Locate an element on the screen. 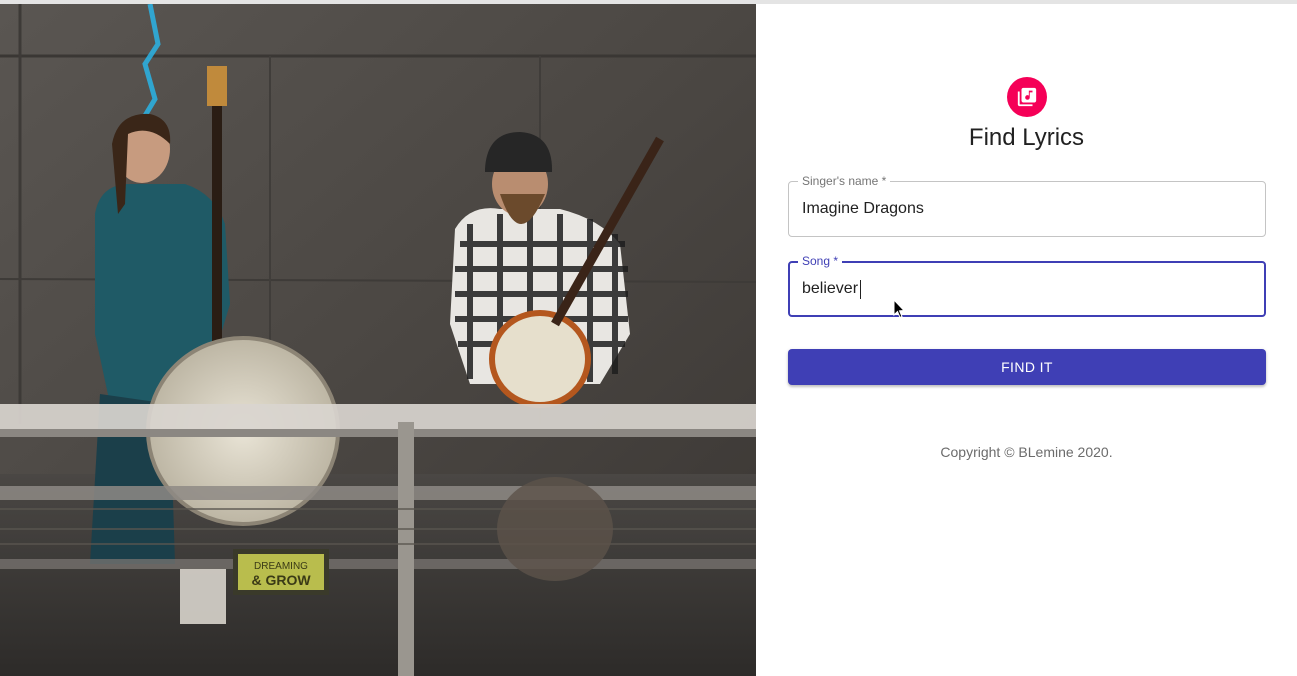  sign-text-line2: & GROW is located at coordinates (281, 580).